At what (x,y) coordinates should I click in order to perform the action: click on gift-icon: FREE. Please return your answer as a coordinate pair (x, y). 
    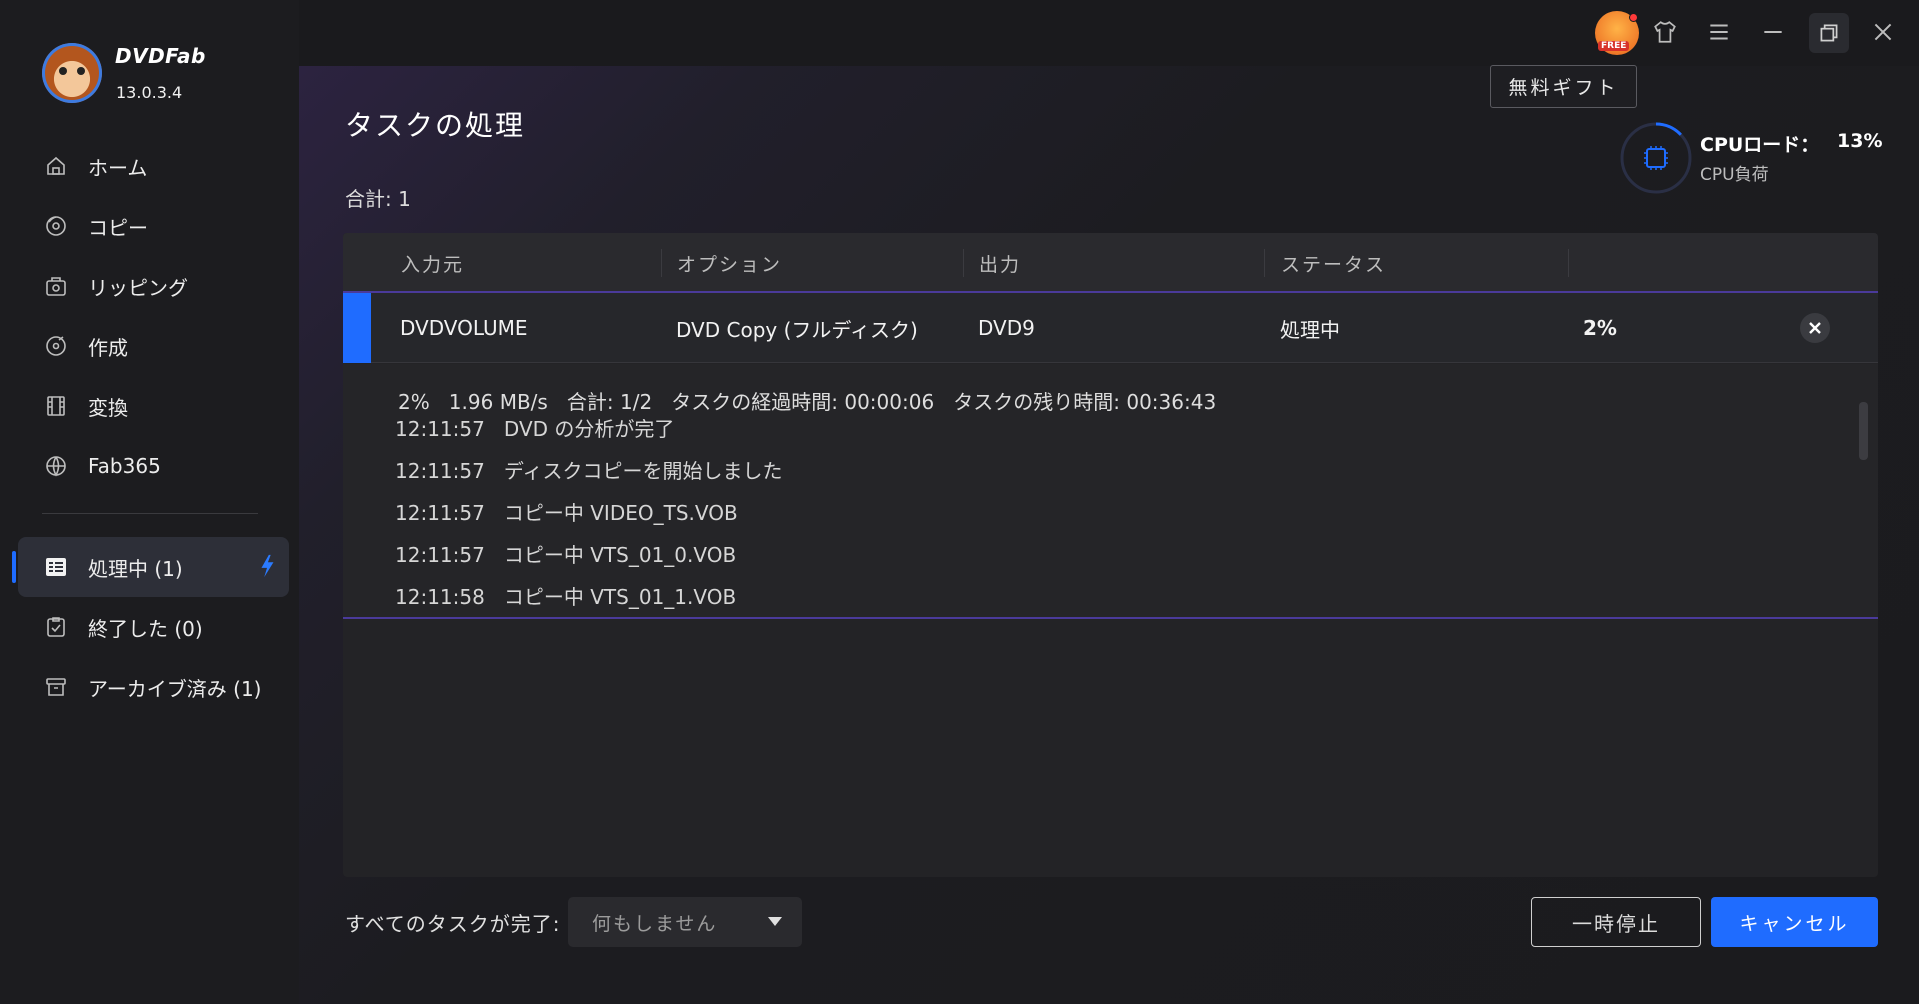
    Looking at the image, I should click on (1617, 33).